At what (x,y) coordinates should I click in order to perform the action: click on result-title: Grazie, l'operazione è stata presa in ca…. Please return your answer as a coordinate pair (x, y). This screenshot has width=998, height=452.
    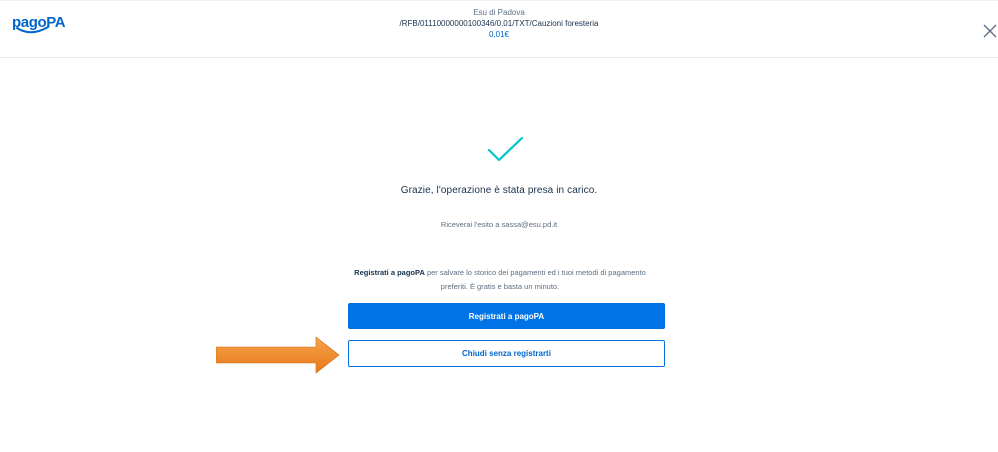
    Looking at the image, I should click on (499, 190).